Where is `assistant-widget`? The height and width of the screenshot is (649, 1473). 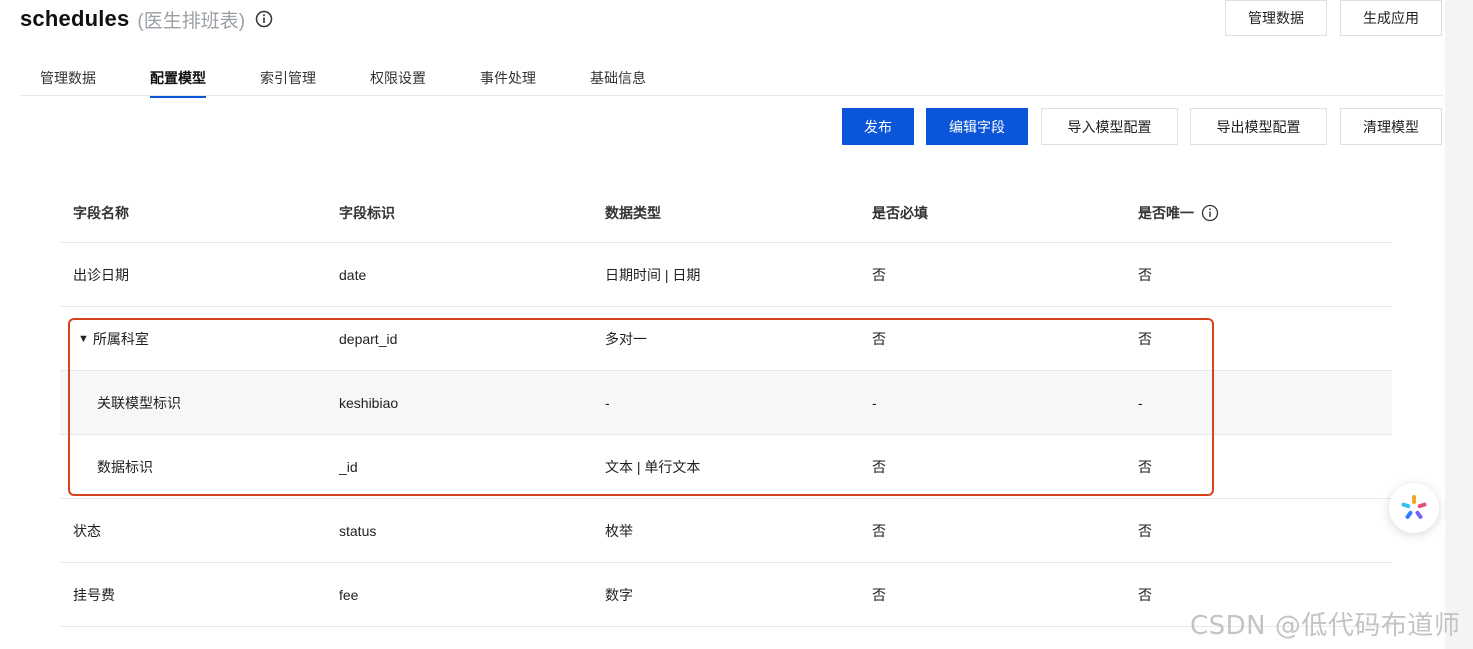 assistant-widget is located at coordinates (1414, 508).